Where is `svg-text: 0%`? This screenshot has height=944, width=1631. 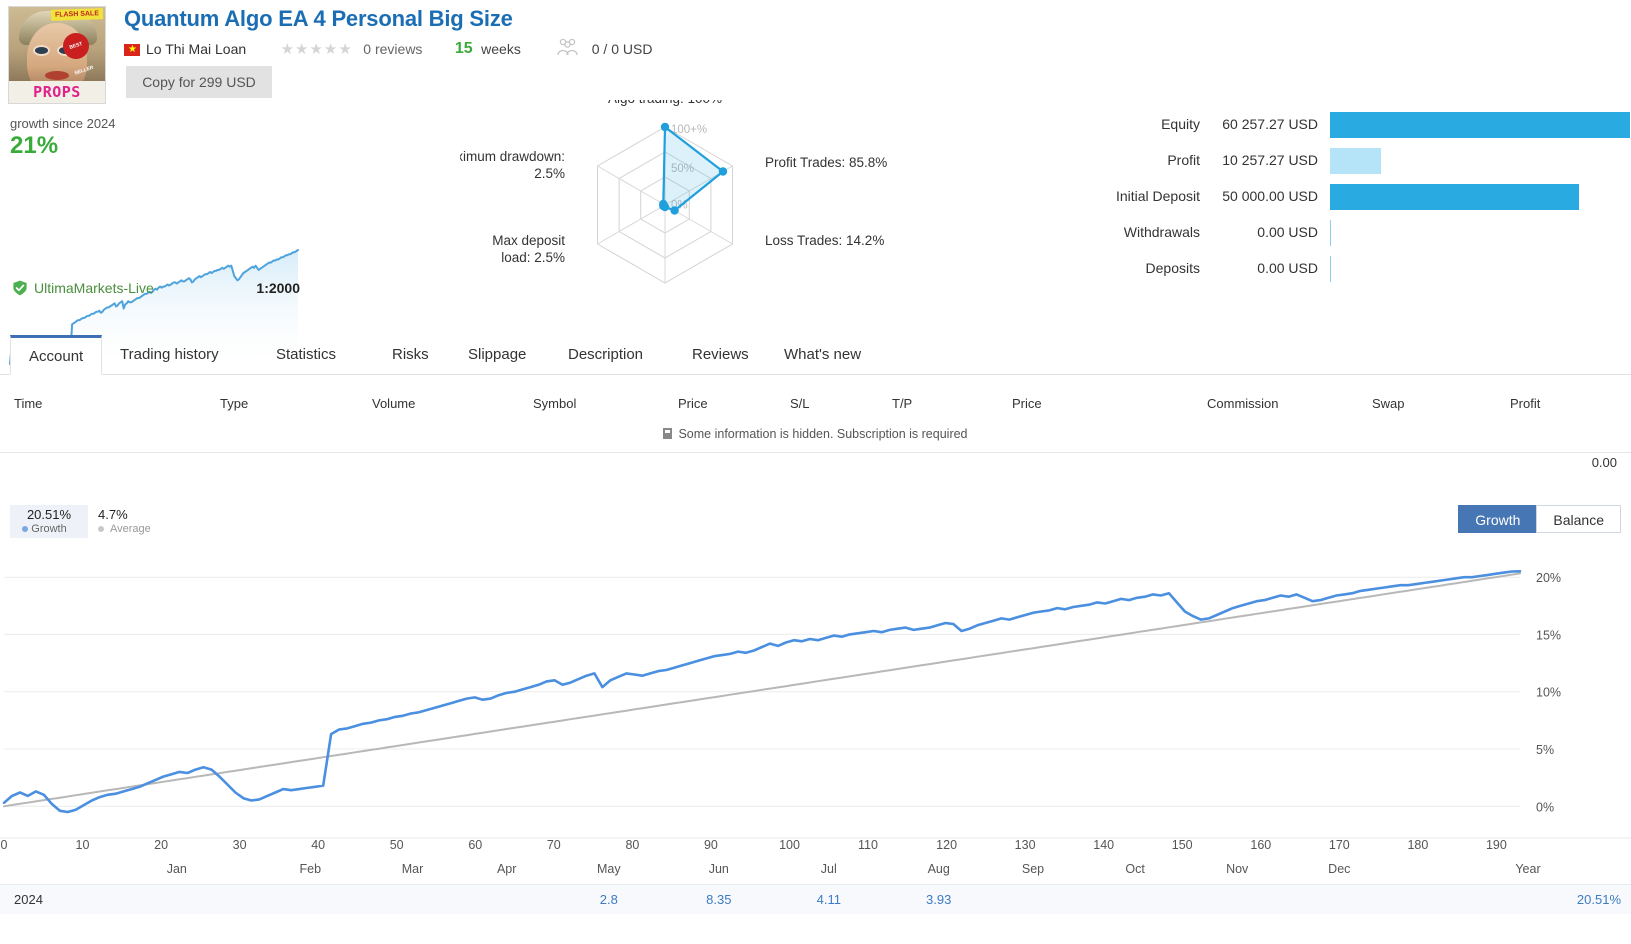
svg-text: 0% is located at coordinates (1545, 807).